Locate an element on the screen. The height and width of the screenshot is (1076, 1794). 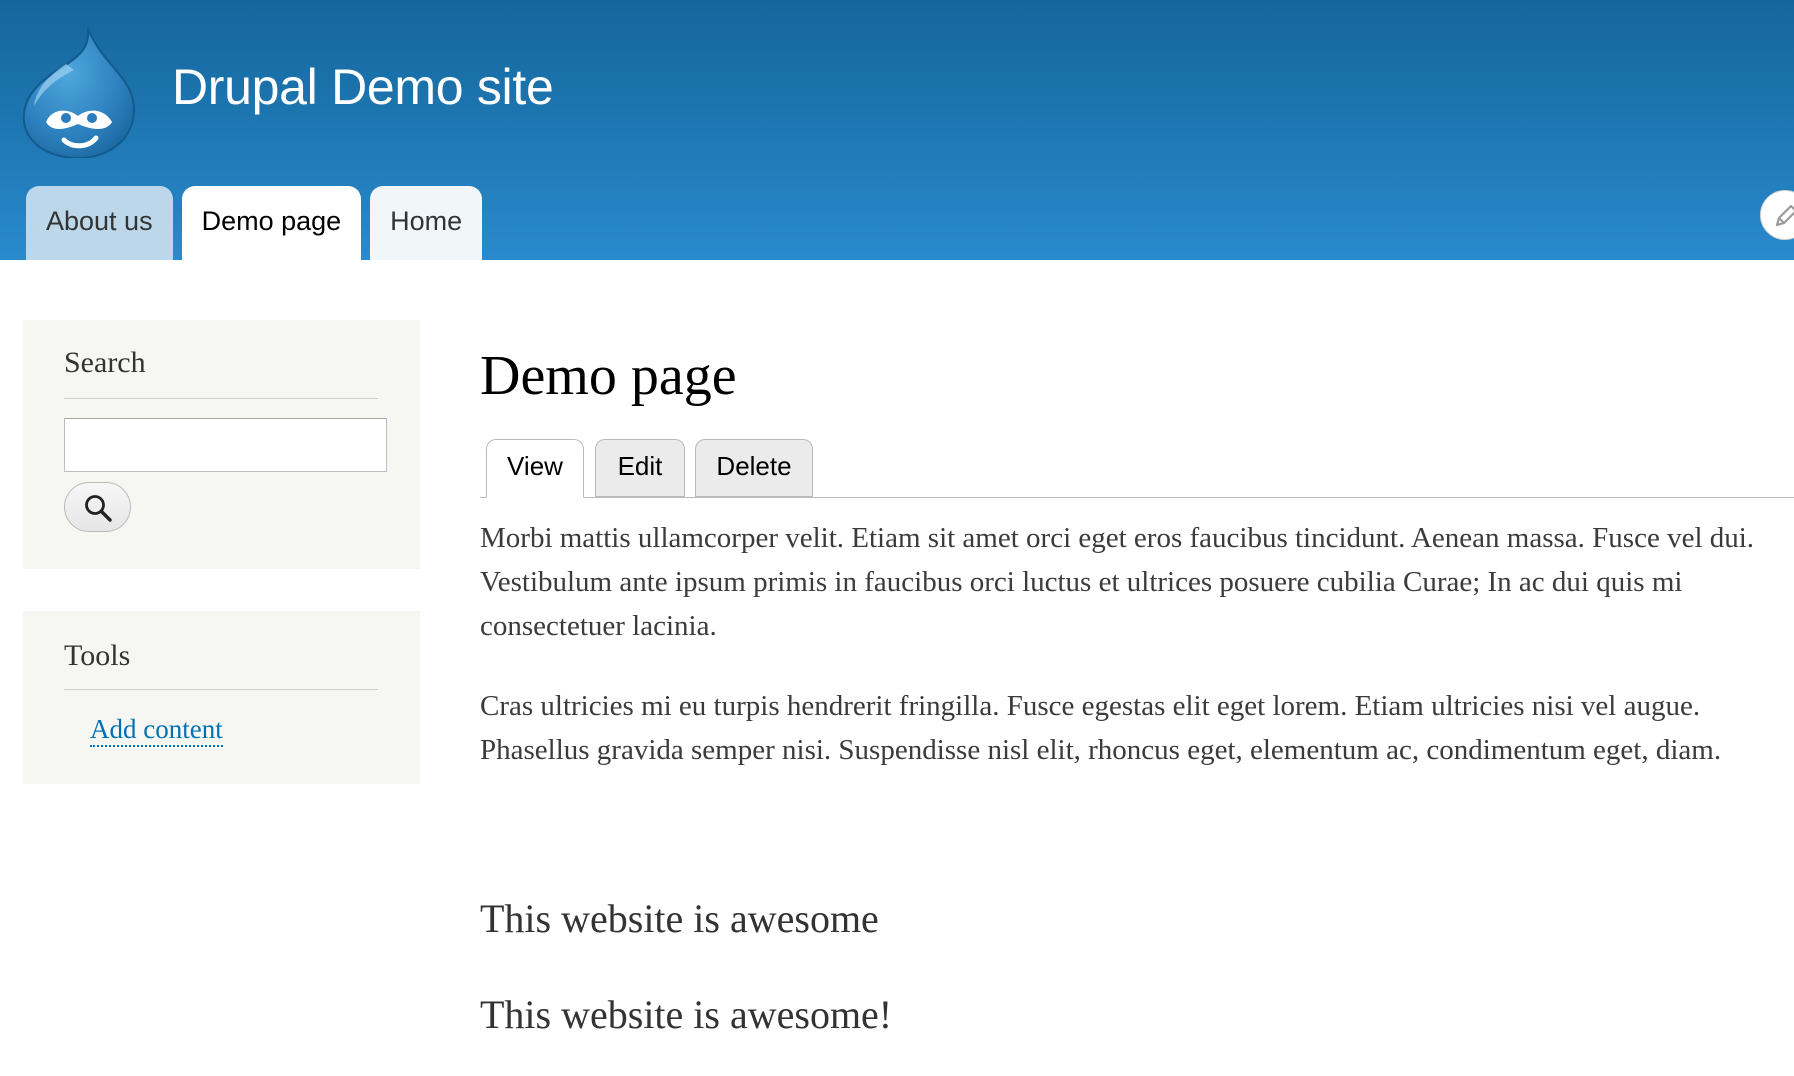
search-submit-button is located at coordinates (97, 507).